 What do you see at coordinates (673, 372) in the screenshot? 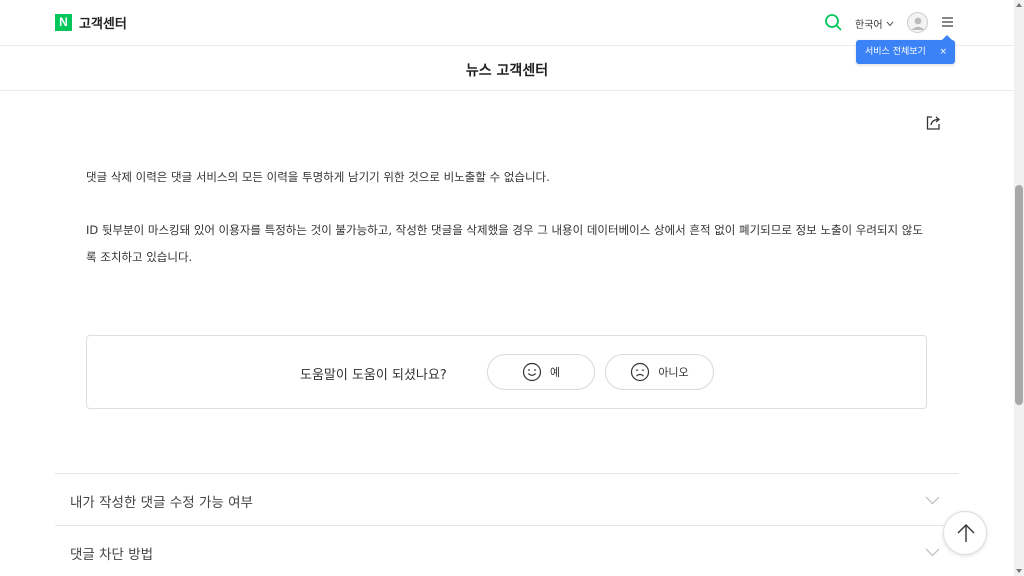
I see `feedback-no-label: 아니오` at bounding box center [673, 372].